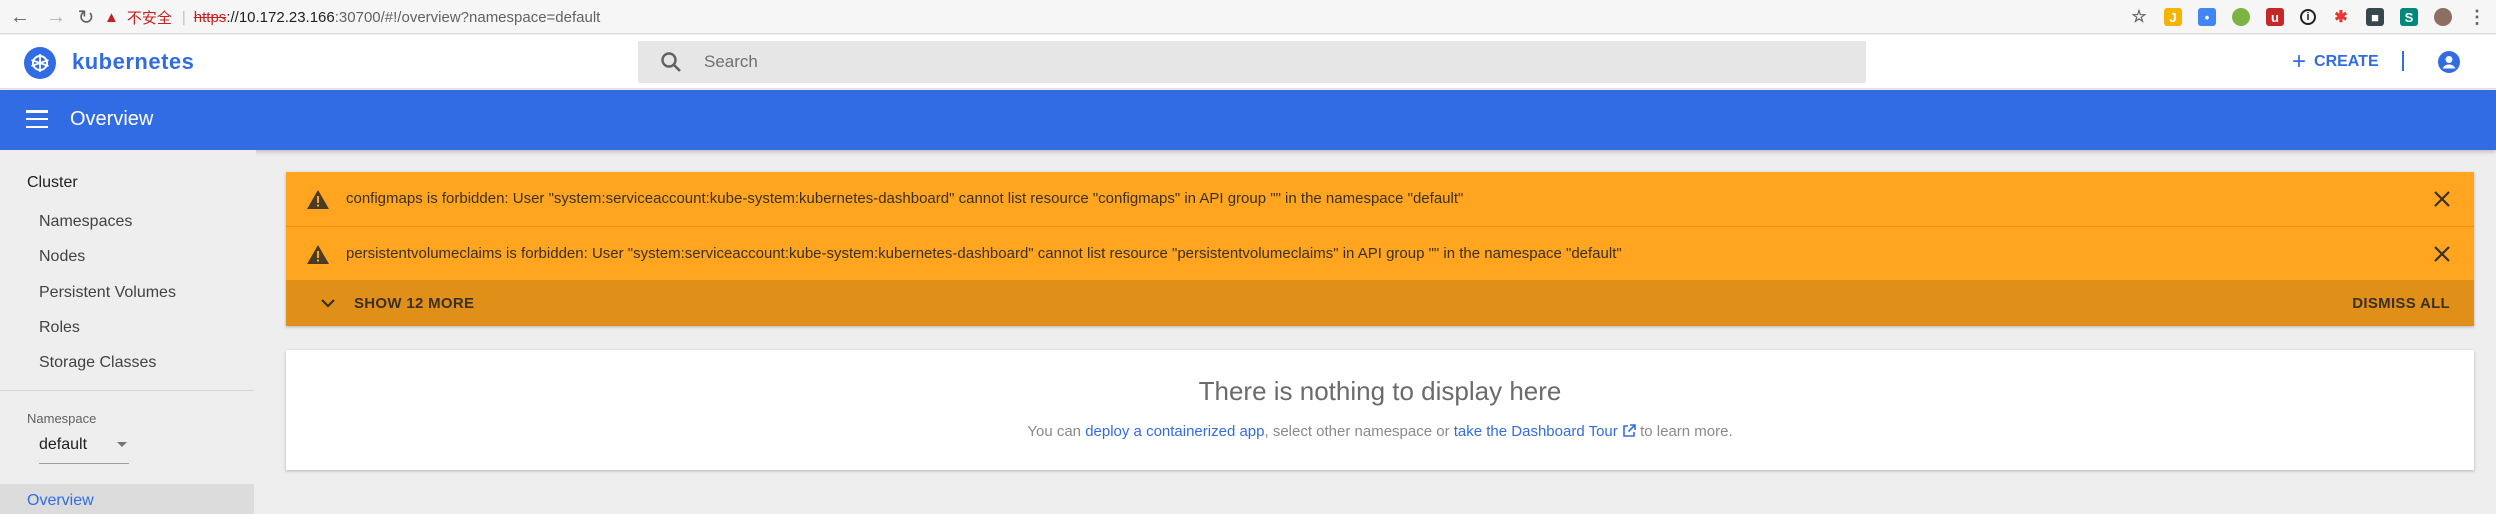  I want to click on url-scheme: https, so click(210, 17).